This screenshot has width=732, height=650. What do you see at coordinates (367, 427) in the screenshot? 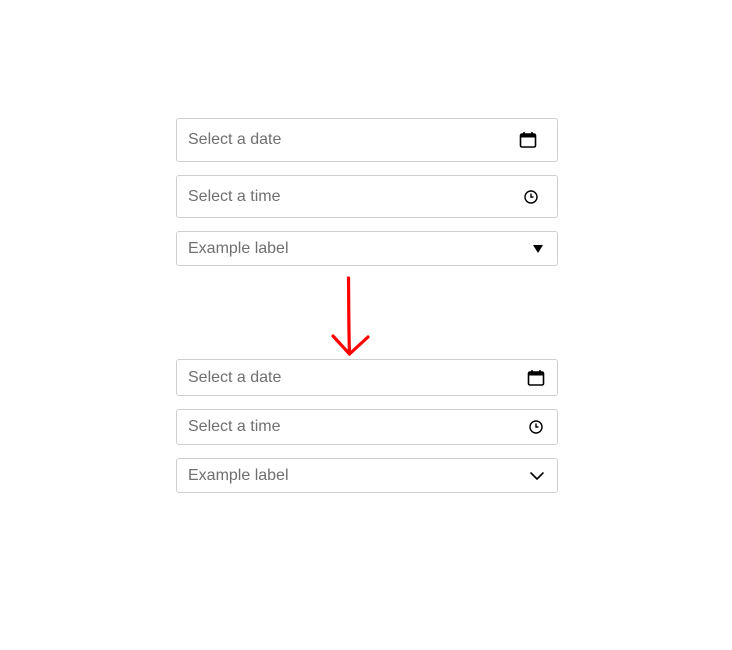
I see `after-time-input: Select a time` at bounding box center [367, 427].